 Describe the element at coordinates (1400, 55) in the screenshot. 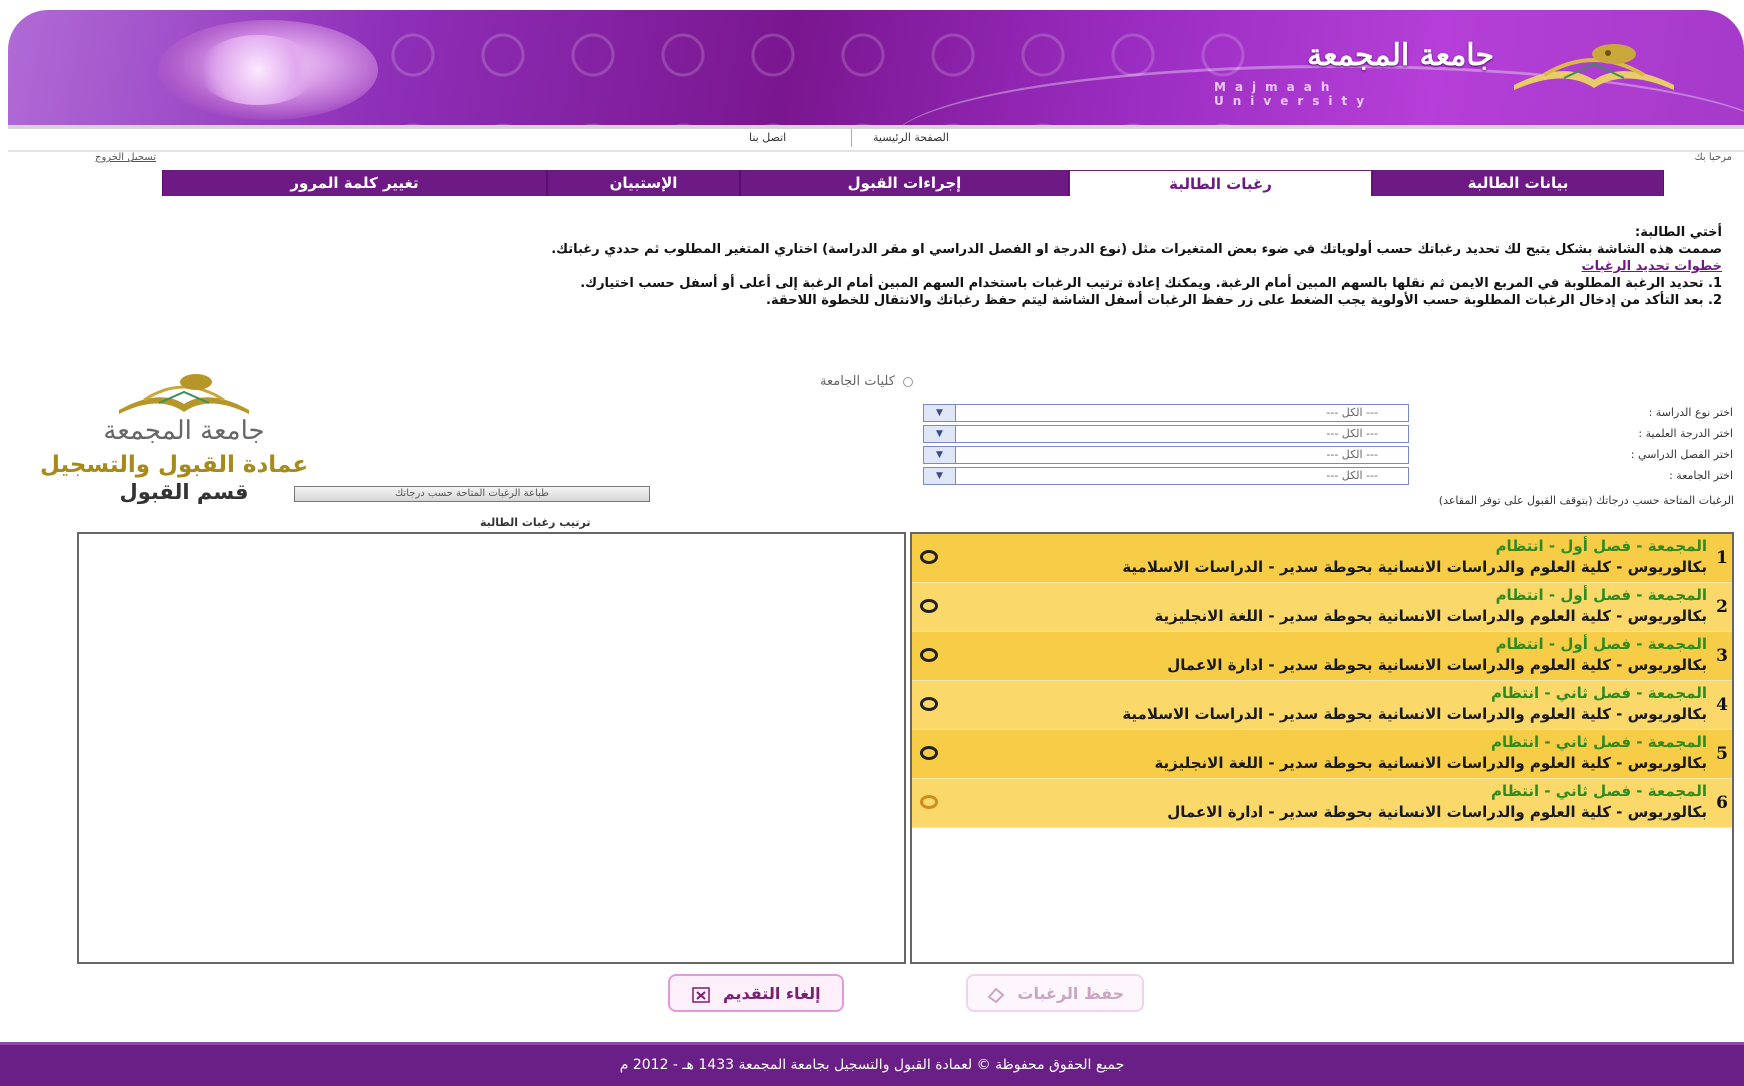

I see `university-name-ar: جامعة المجمعة` at that location.